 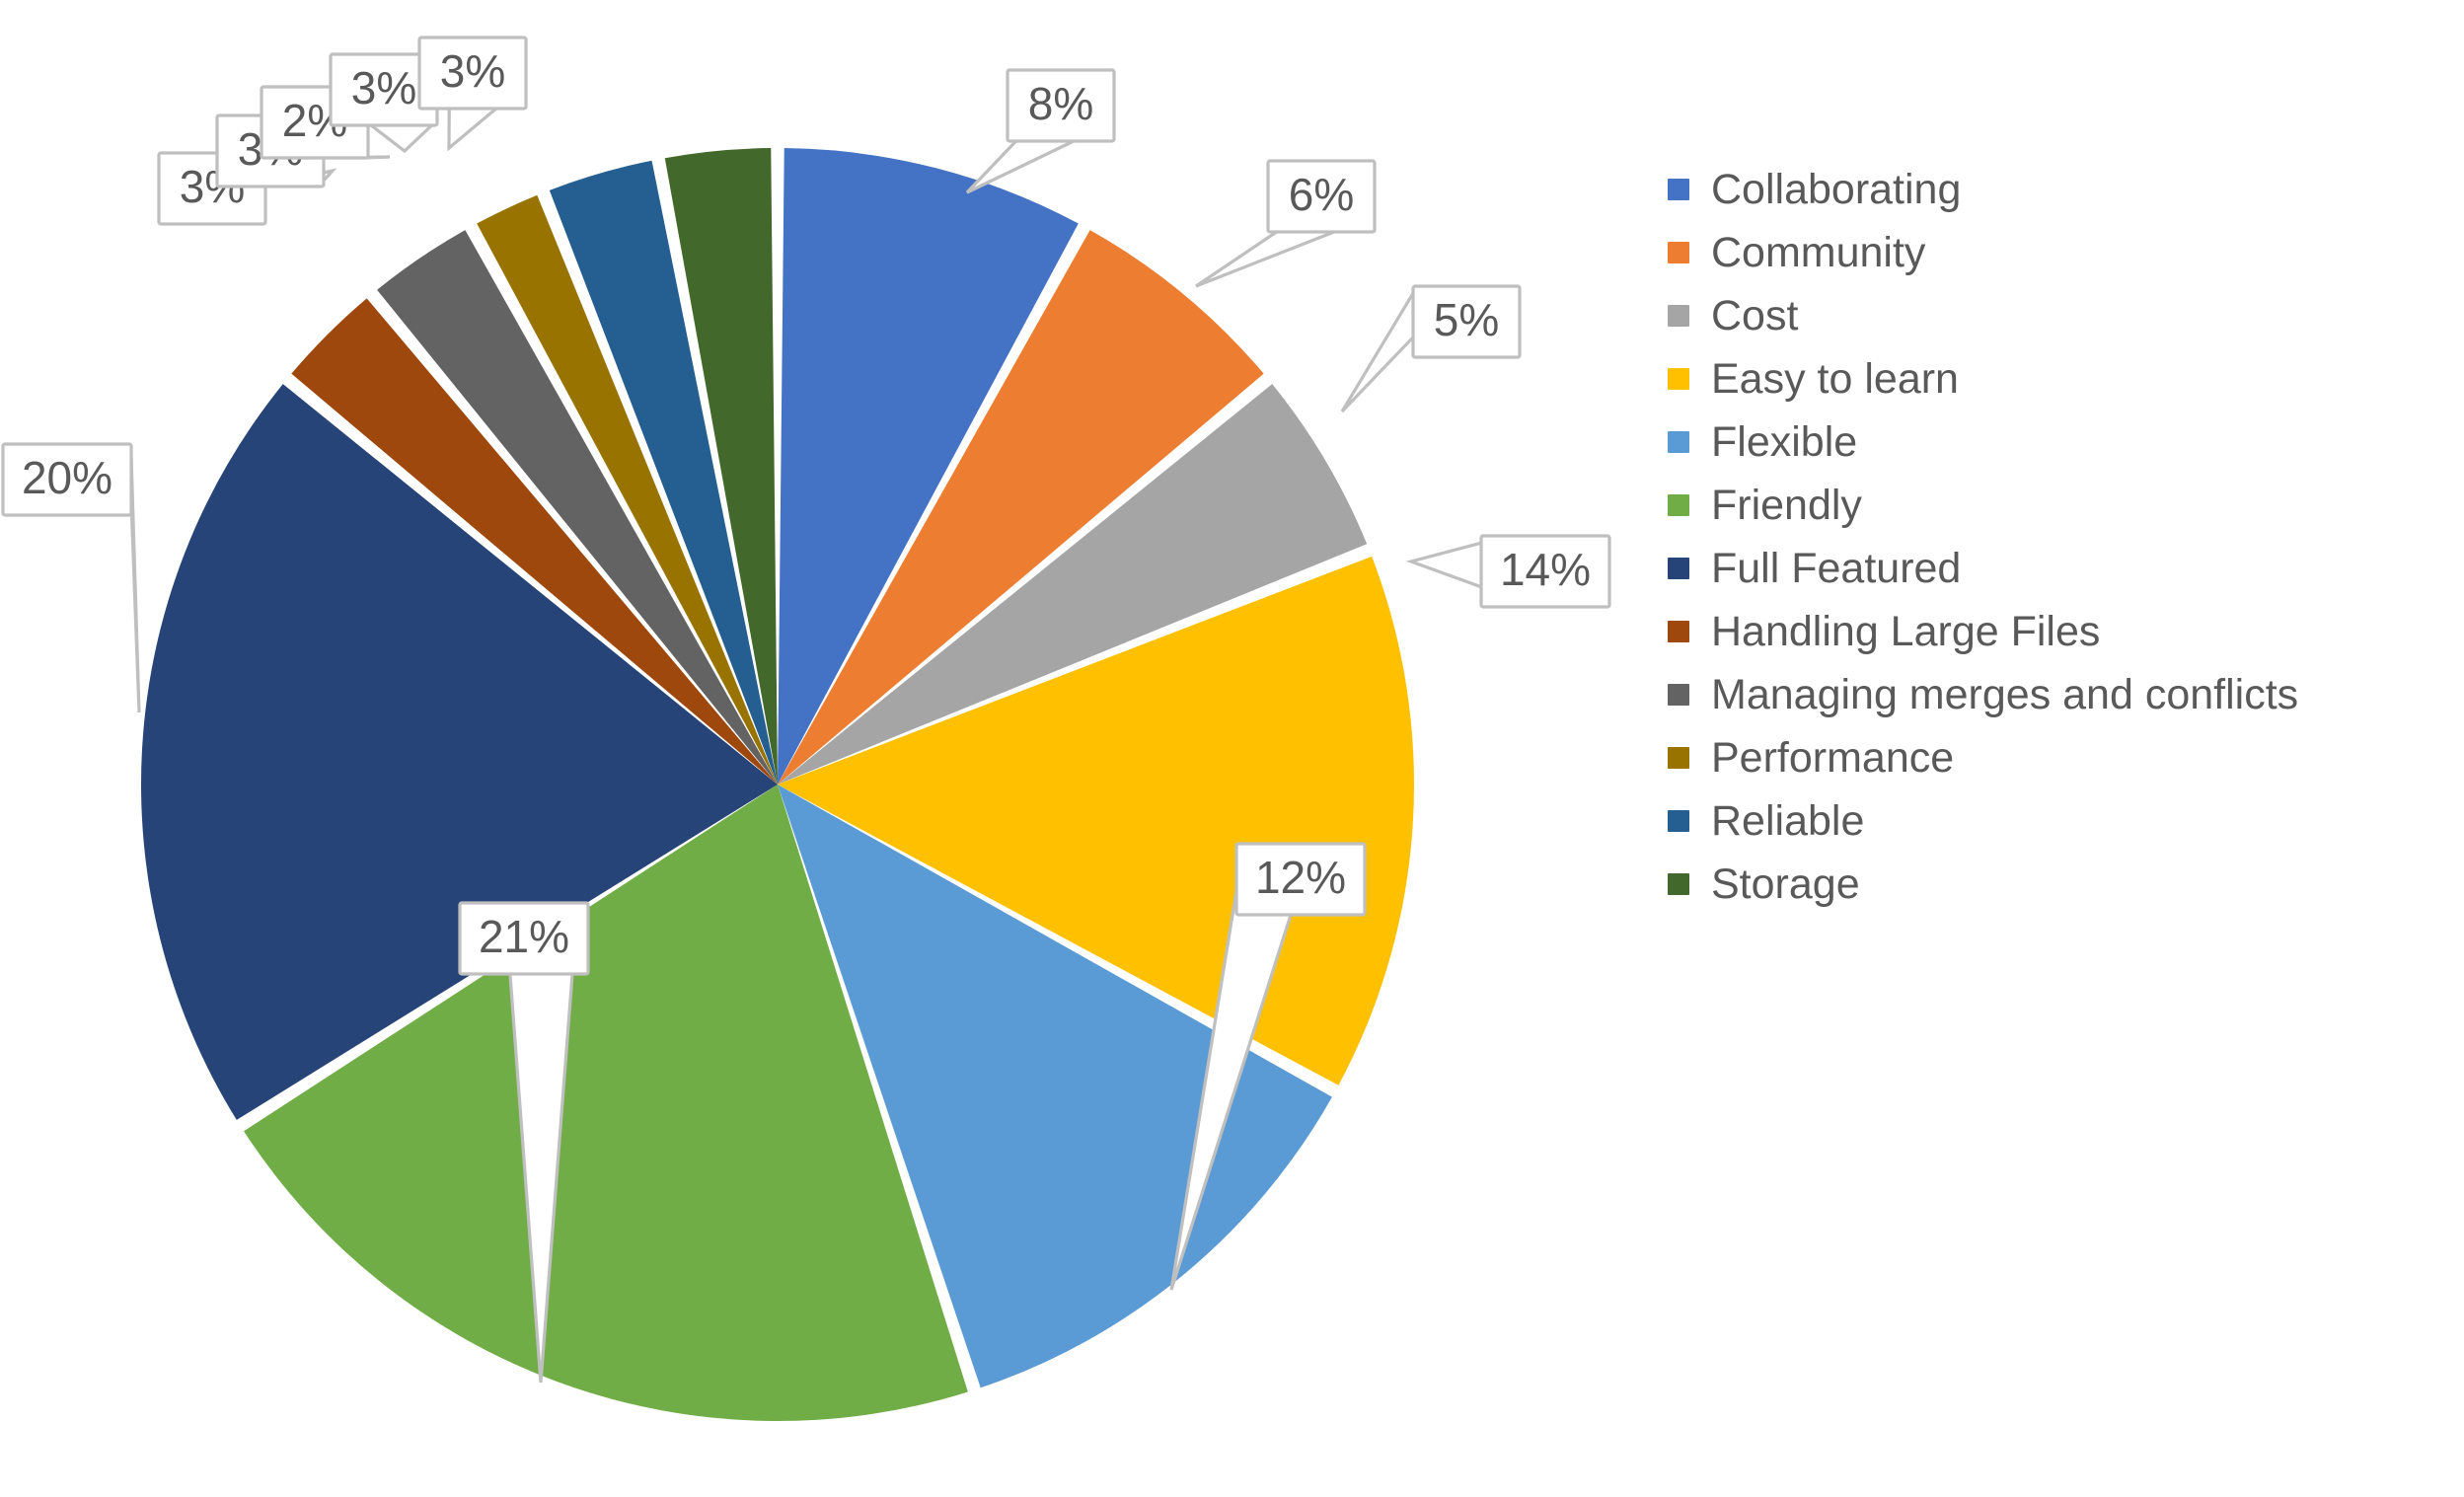 What do you see at coordinates (2058, 821) in the screenshot?
I see `legend-item: Reliable` at bounding box center [2058, 821].